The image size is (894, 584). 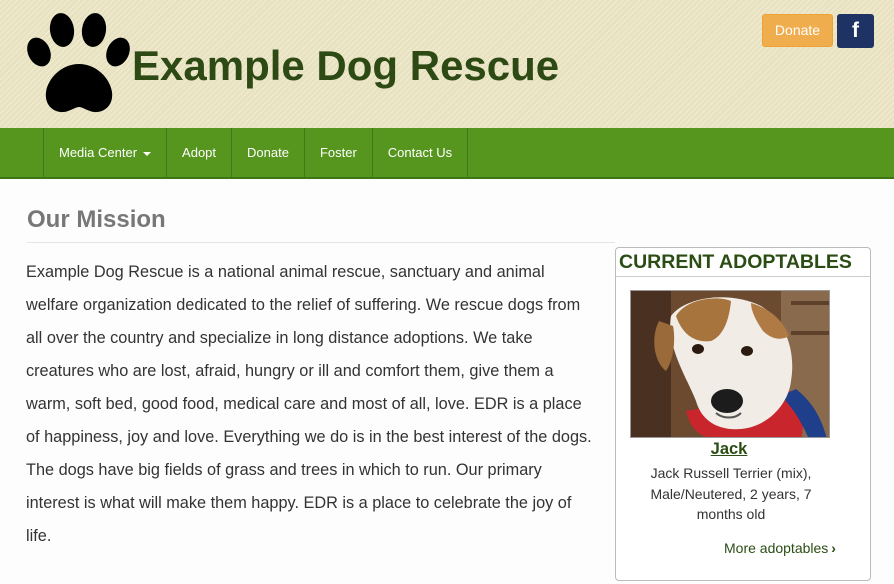 What do you see at coordinates (735, 262) in the screenshot?
I see `adoptables-heading: CURRENT ADOPTABLES` at bounding box center [735, 262].